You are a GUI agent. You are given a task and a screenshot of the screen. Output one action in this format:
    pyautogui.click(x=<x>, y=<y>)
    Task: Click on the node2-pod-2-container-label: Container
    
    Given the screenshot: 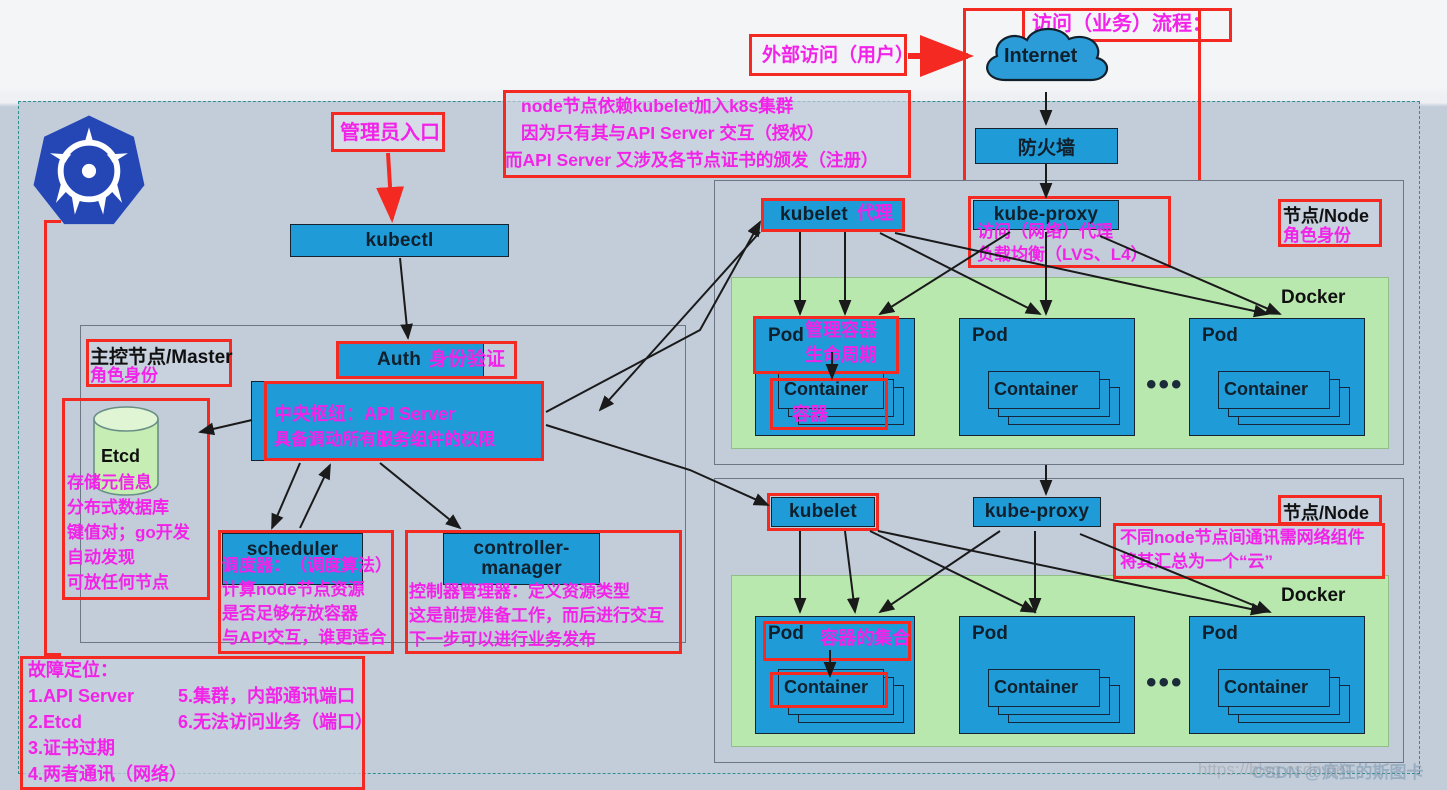 What is the action you would take?
    pyautogui.click(x=1036, y=687)
    